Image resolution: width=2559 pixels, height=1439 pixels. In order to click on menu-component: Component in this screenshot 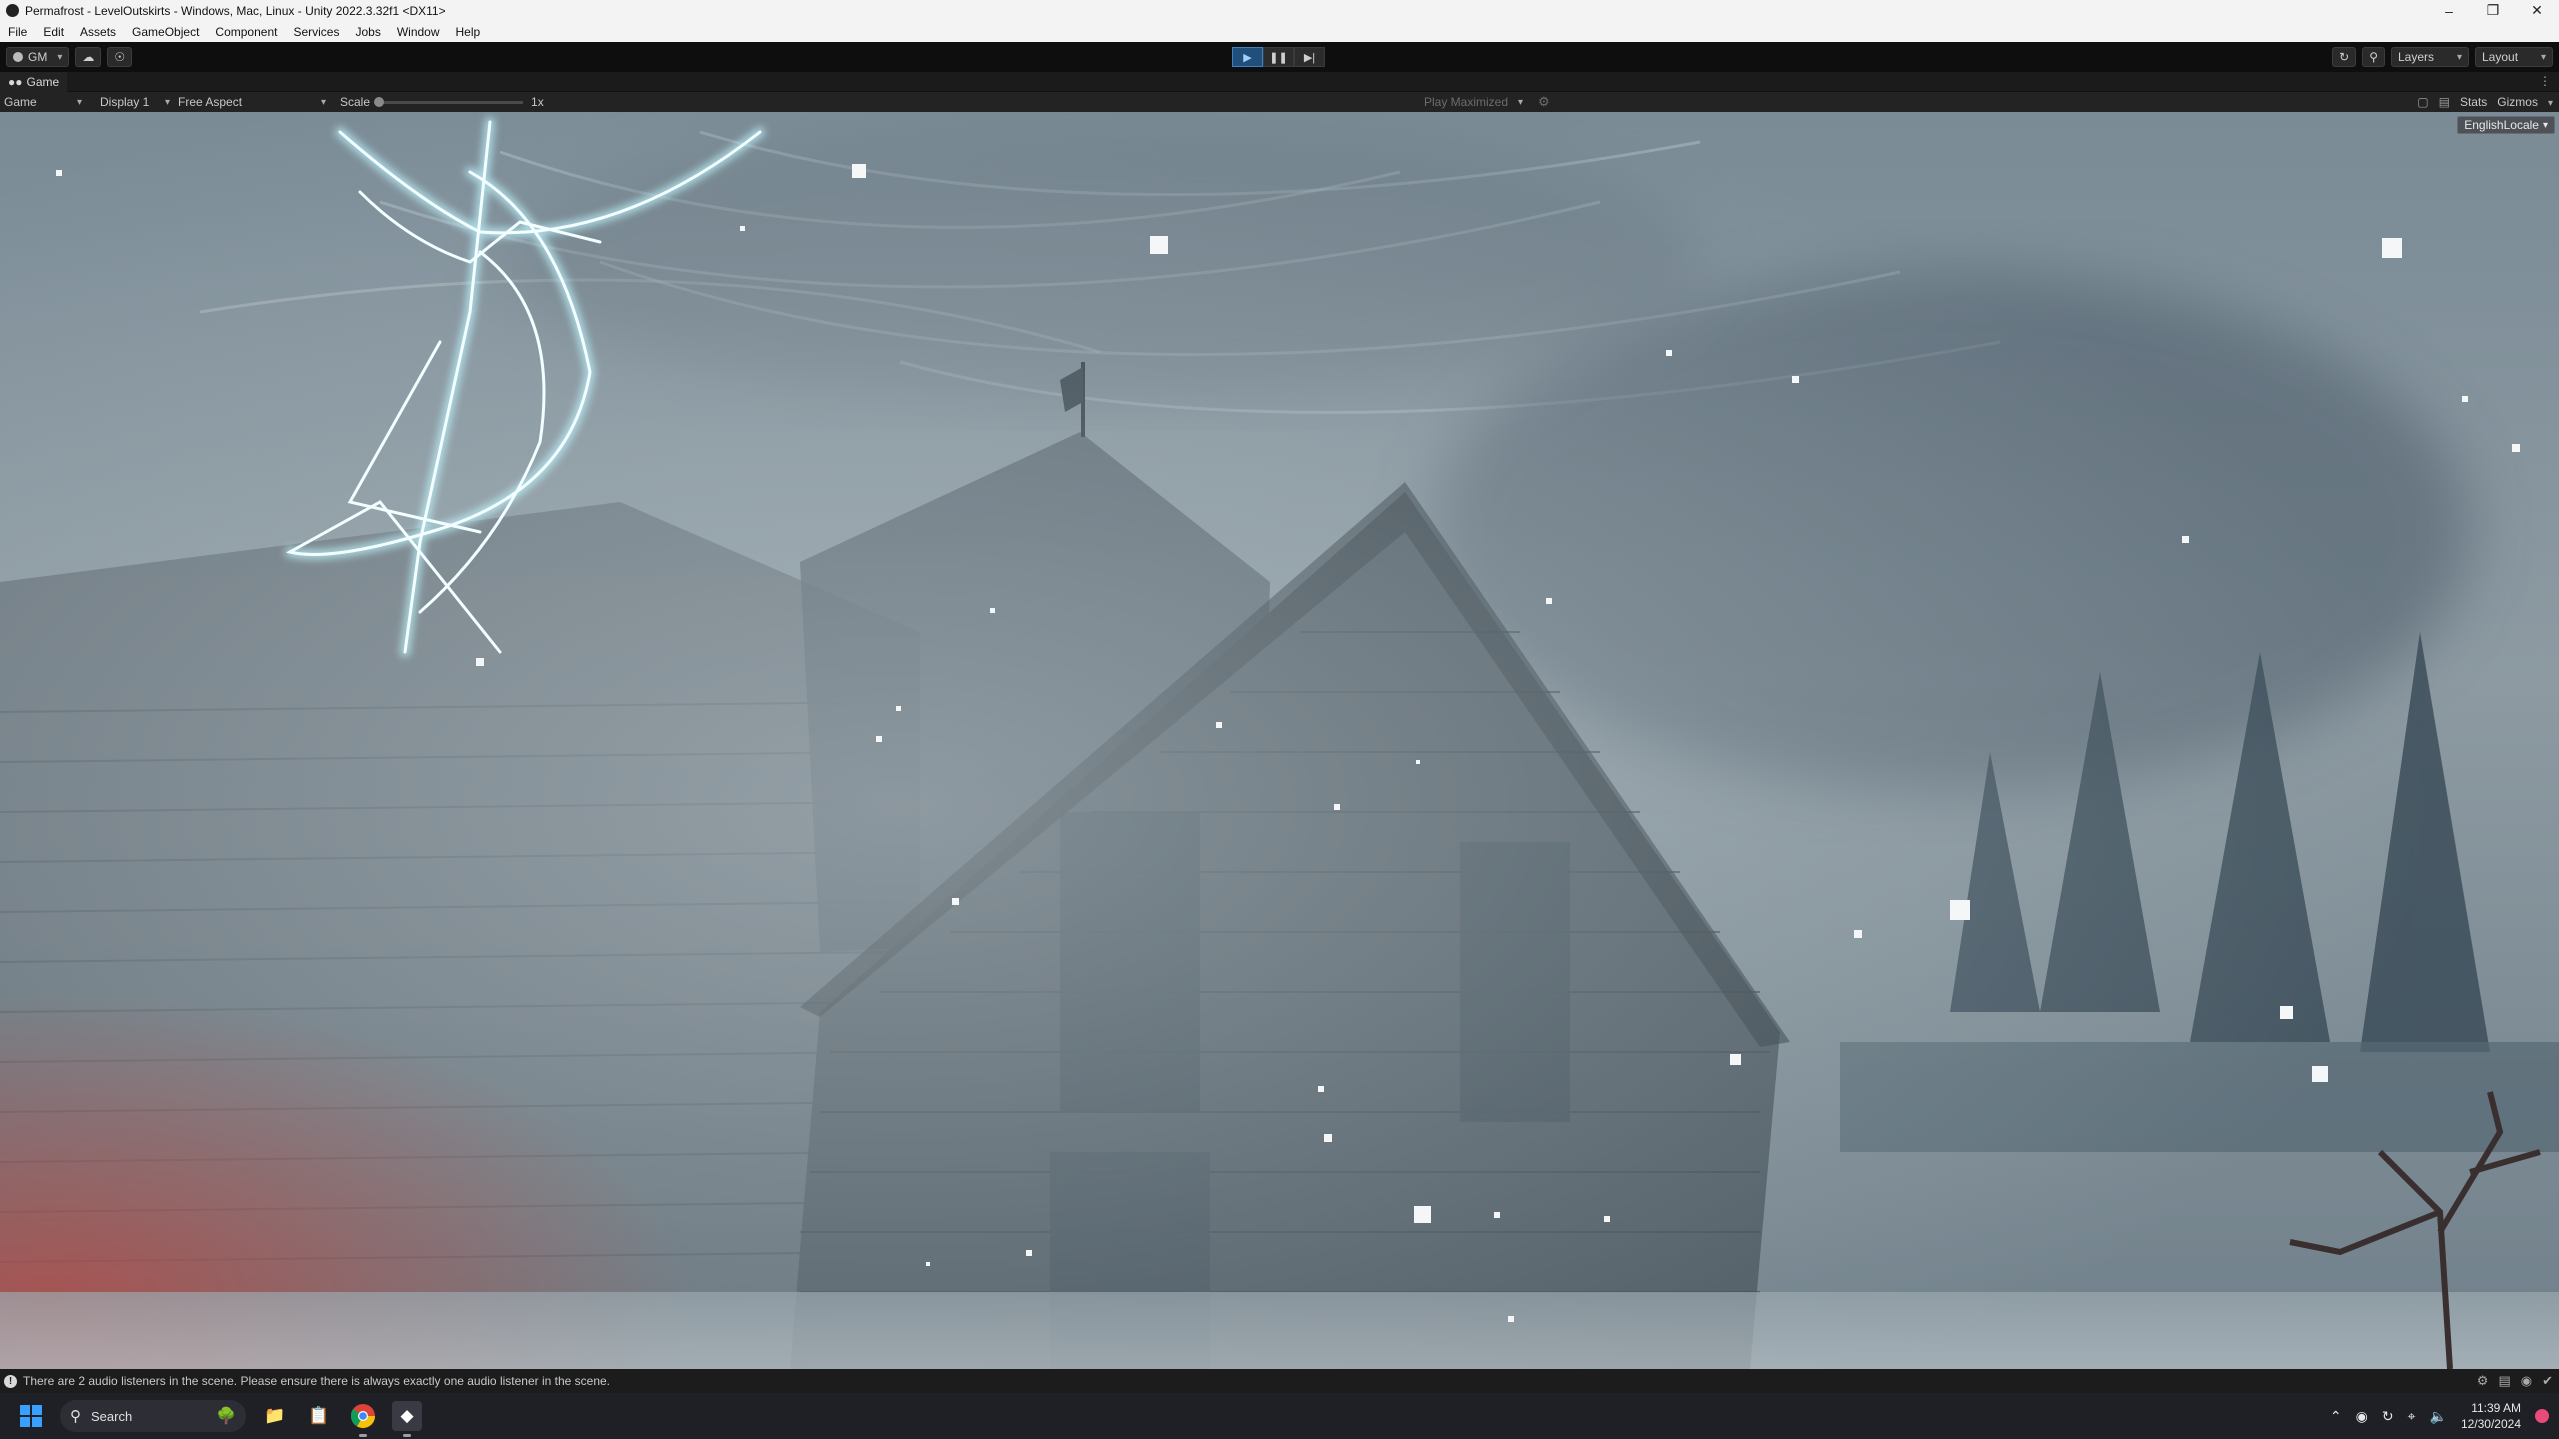, I will do `click(246, 32)`.